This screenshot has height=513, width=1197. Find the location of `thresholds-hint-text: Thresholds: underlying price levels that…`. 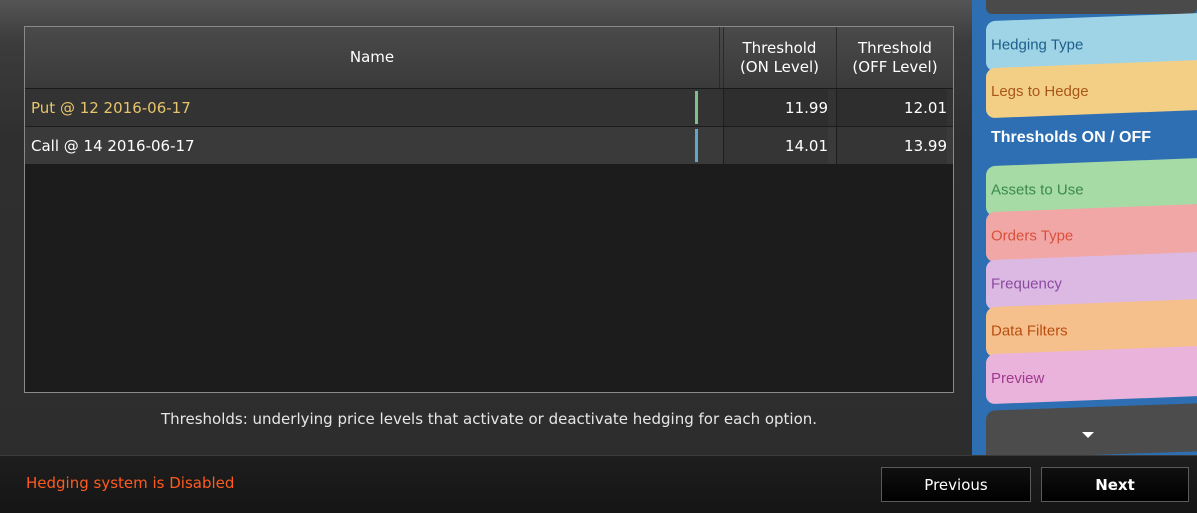

thresholds-hint-text: Thresholds: underlying price levels that… is located at coordinates (489, 419).